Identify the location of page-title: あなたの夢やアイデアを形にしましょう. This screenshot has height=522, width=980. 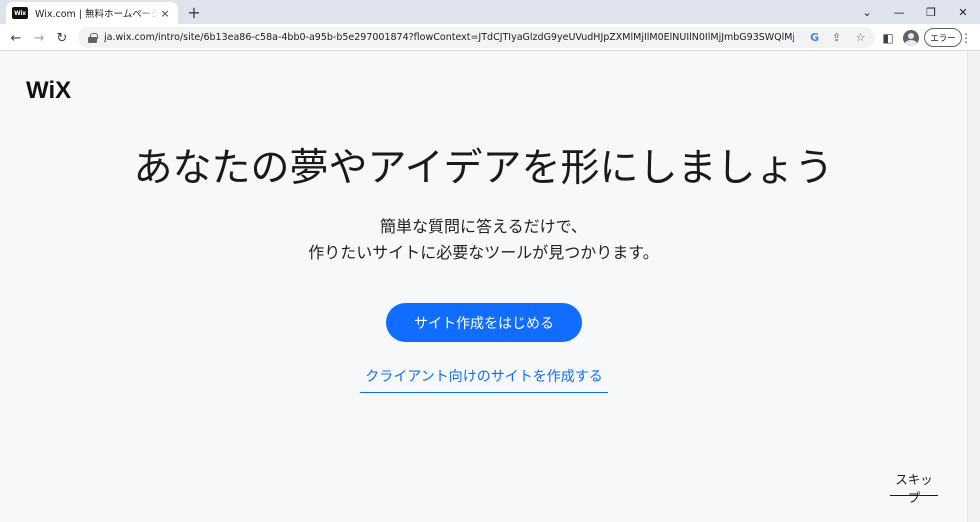
(483, 168).